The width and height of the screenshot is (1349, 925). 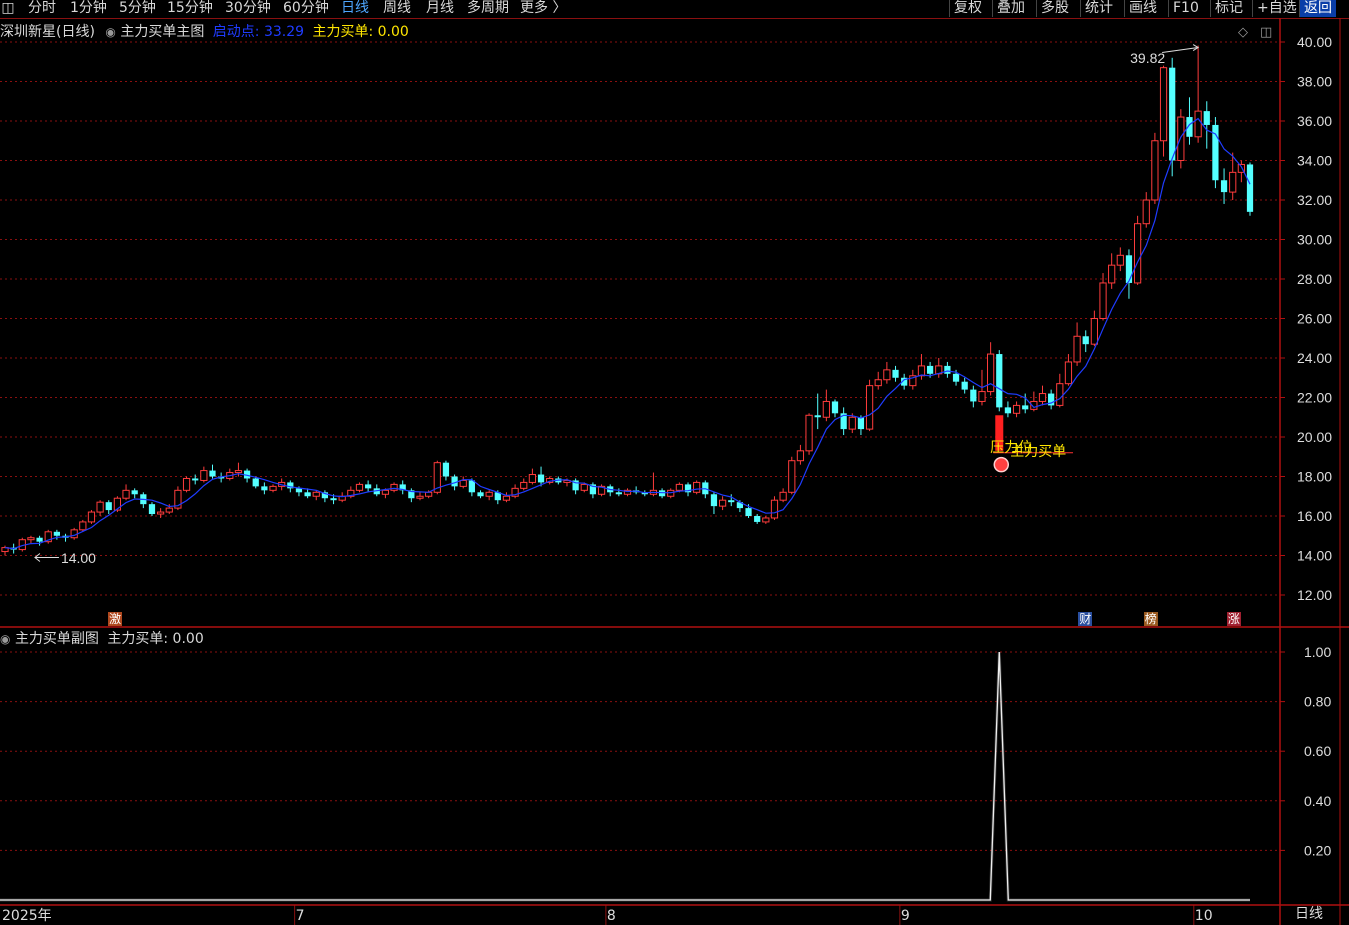 What do you see at coordinates (1148, 57) in the screenshot?
I see `high-price-label: 39.82` at bounding box center [1148, 57].